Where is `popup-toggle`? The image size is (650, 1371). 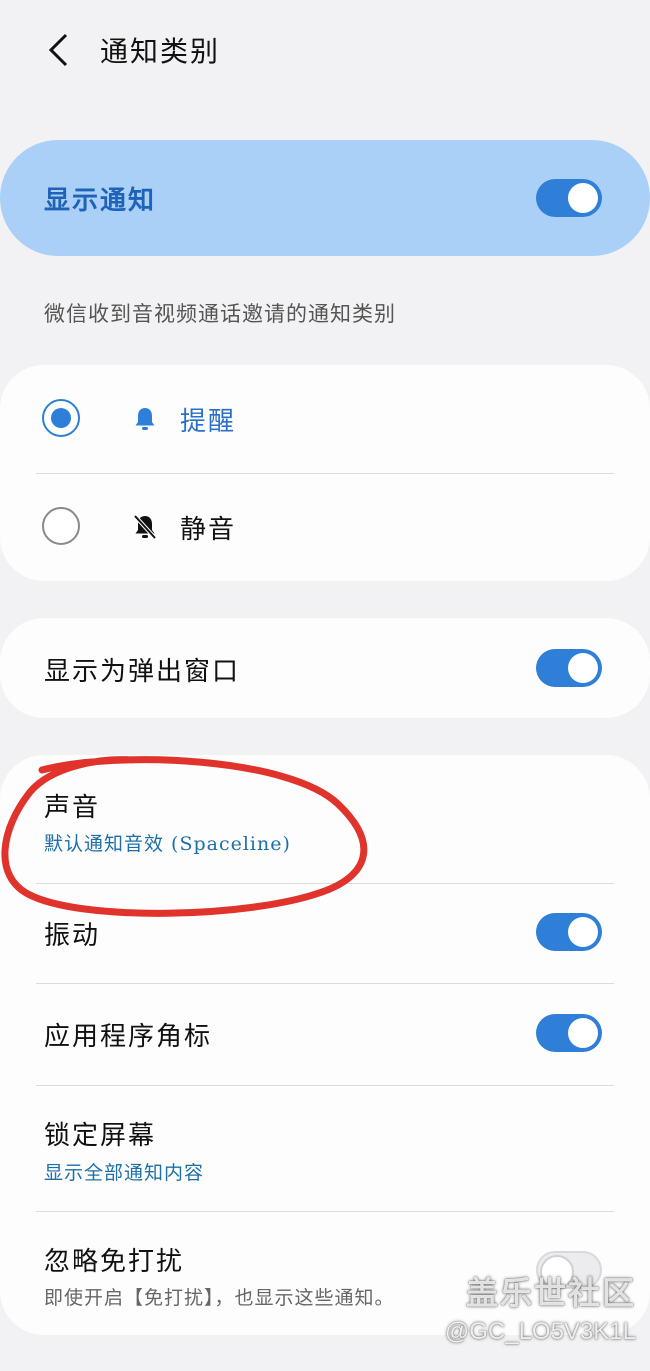 popup-toggle is located at coordinates (569, 668).